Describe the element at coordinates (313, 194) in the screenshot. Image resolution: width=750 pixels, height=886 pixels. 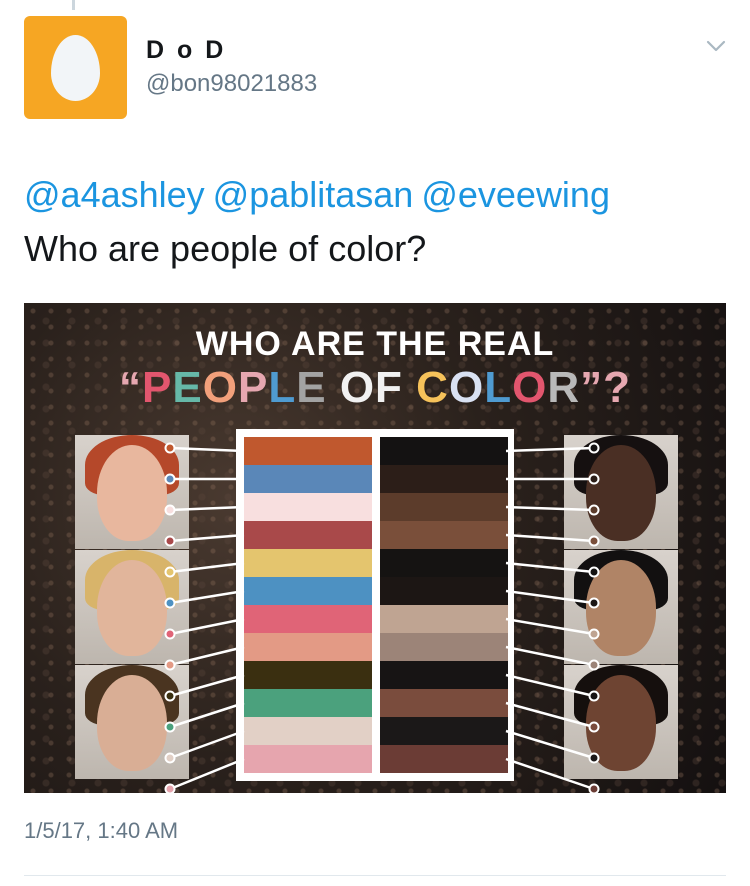
I see `mention-link: @pablitasan` at that location.